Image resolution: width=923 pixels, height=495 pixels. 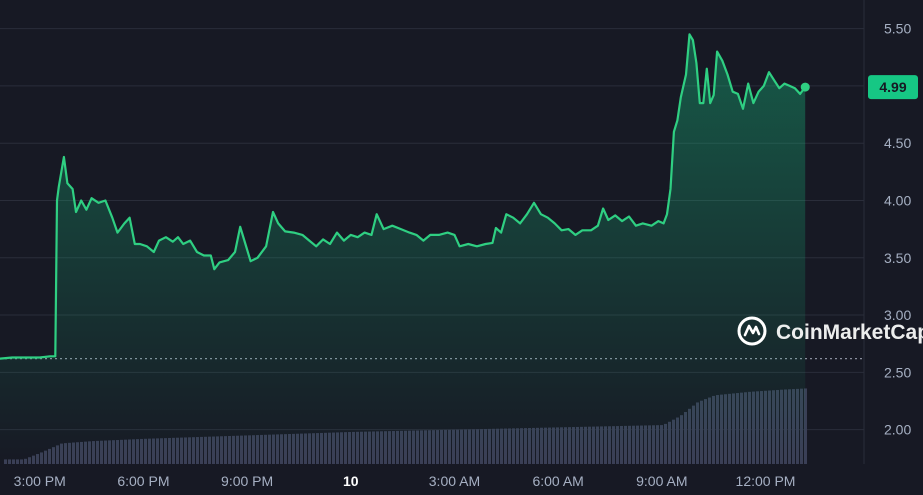 What do you see at coordinates (661, 481) in the screenshot?
I see `x-tick-label: 9:00 AM` at bounding box center [661, 481].